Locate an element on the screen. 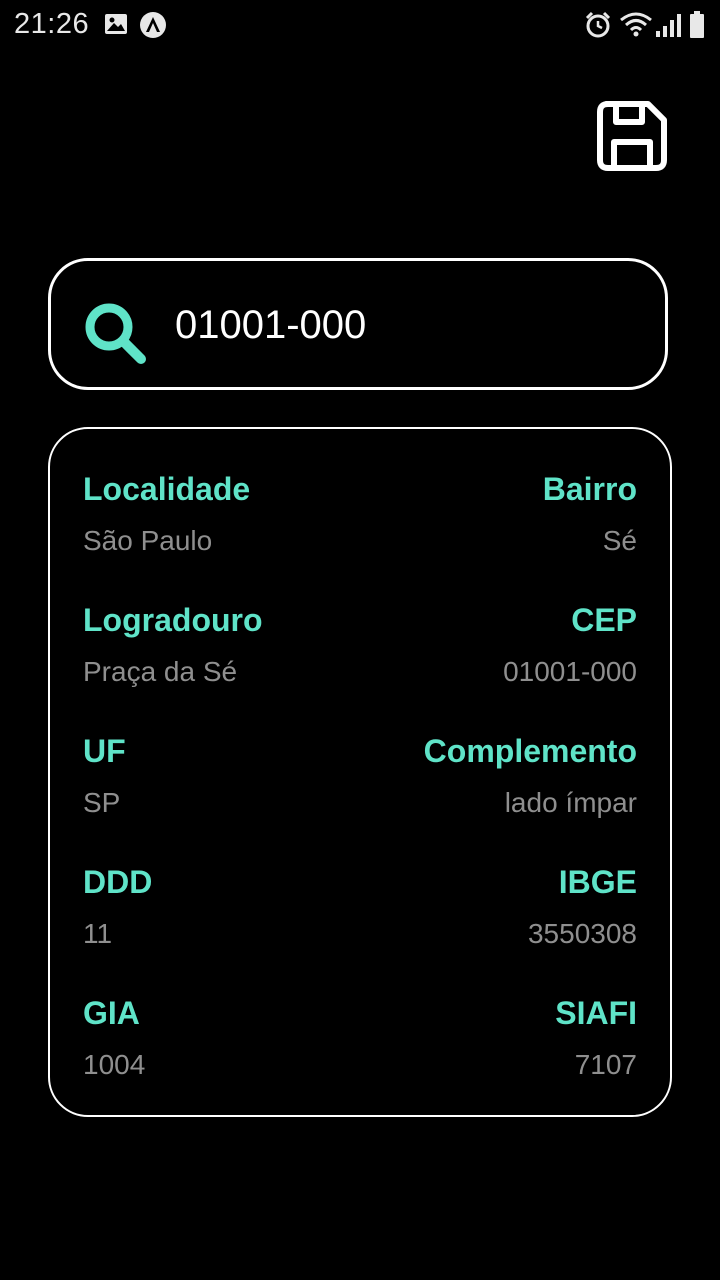 Image resolution: width=720 pixels, height=1280 pixels. signal-icon is located at coordinates (668, 28).